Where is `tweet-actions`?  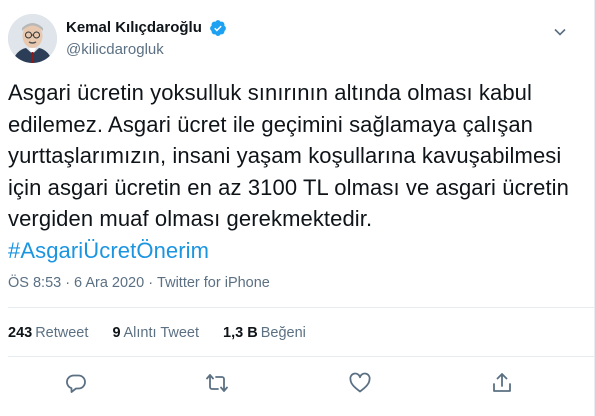 tweet-actions is located at coordinates (297, 383).